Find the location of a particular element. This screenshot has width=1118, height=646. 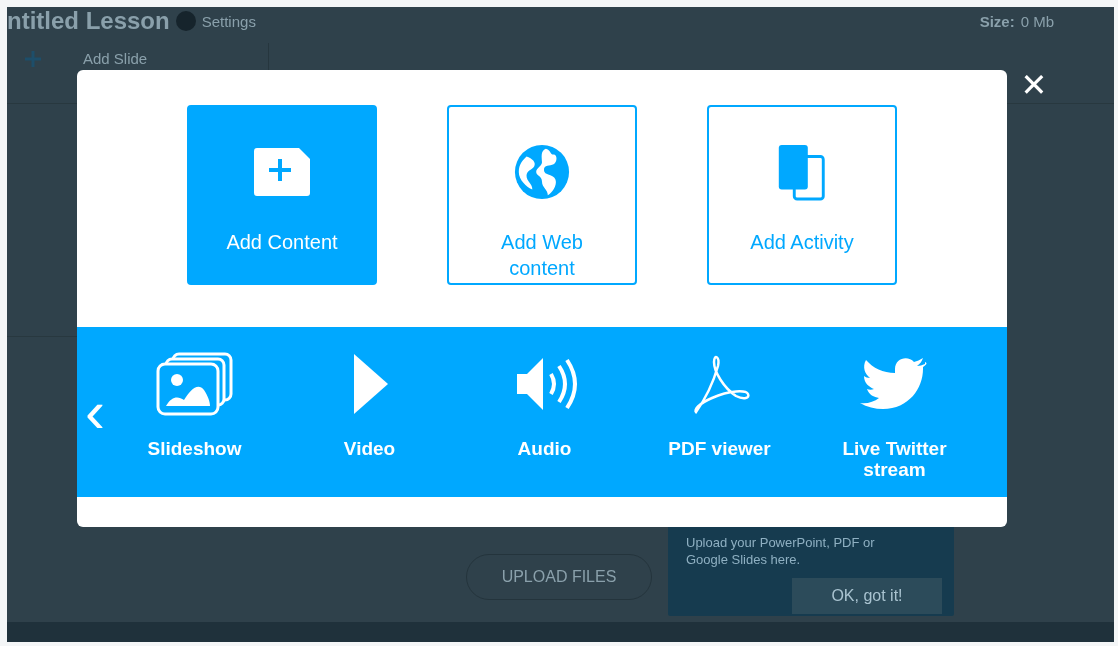

globe-icon is located at coordinates (542, 172).